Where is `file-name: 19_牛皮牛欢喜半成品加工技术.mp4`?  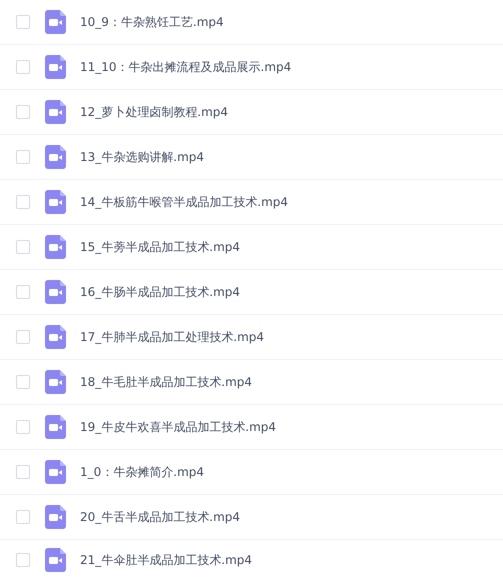 file-name: 19_牛皮牛欢喜半成品加工技术.mp4 is located at coordinates (178, 427).